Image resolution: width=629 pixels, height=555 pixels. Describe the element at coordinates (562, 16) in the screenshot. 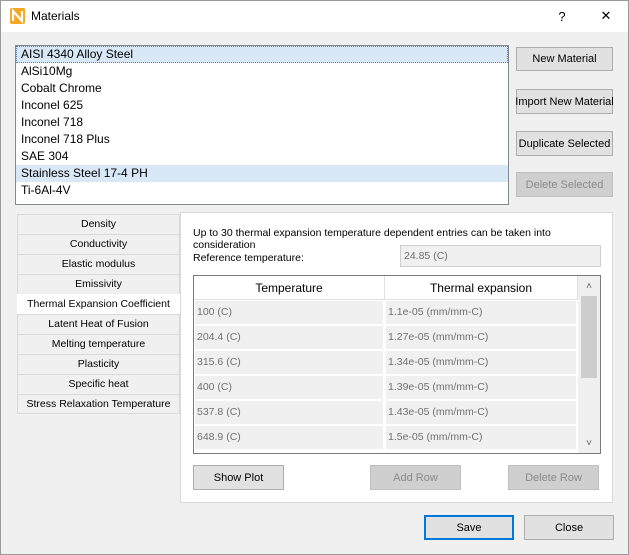

I see `help-button: ?` at that location.